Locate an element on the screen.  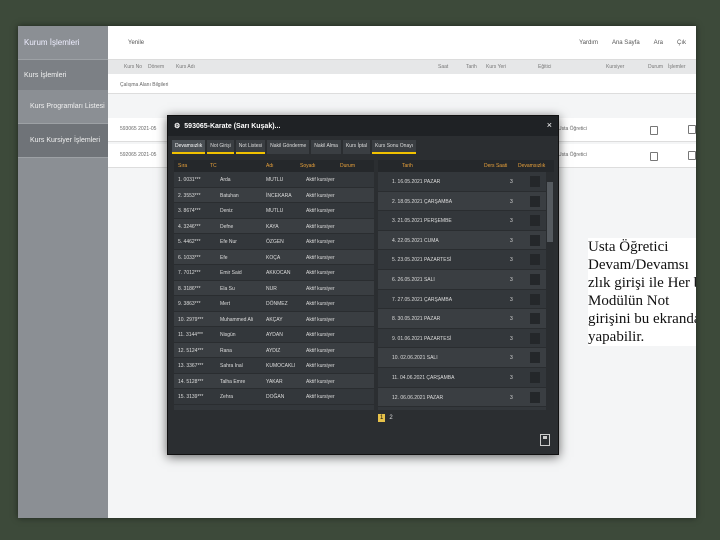
student-no: 3. 8674*** is located at coordinates (189, 211).